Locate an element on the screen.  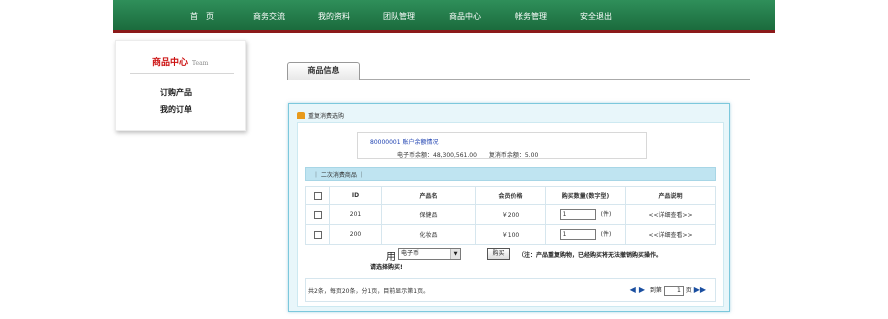
row-name: 保健品 is located at coordinates (428, 214).